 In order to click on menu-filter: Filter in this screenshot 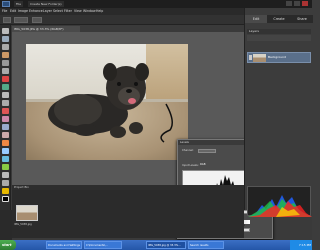, I will do `click(68, 11)`.